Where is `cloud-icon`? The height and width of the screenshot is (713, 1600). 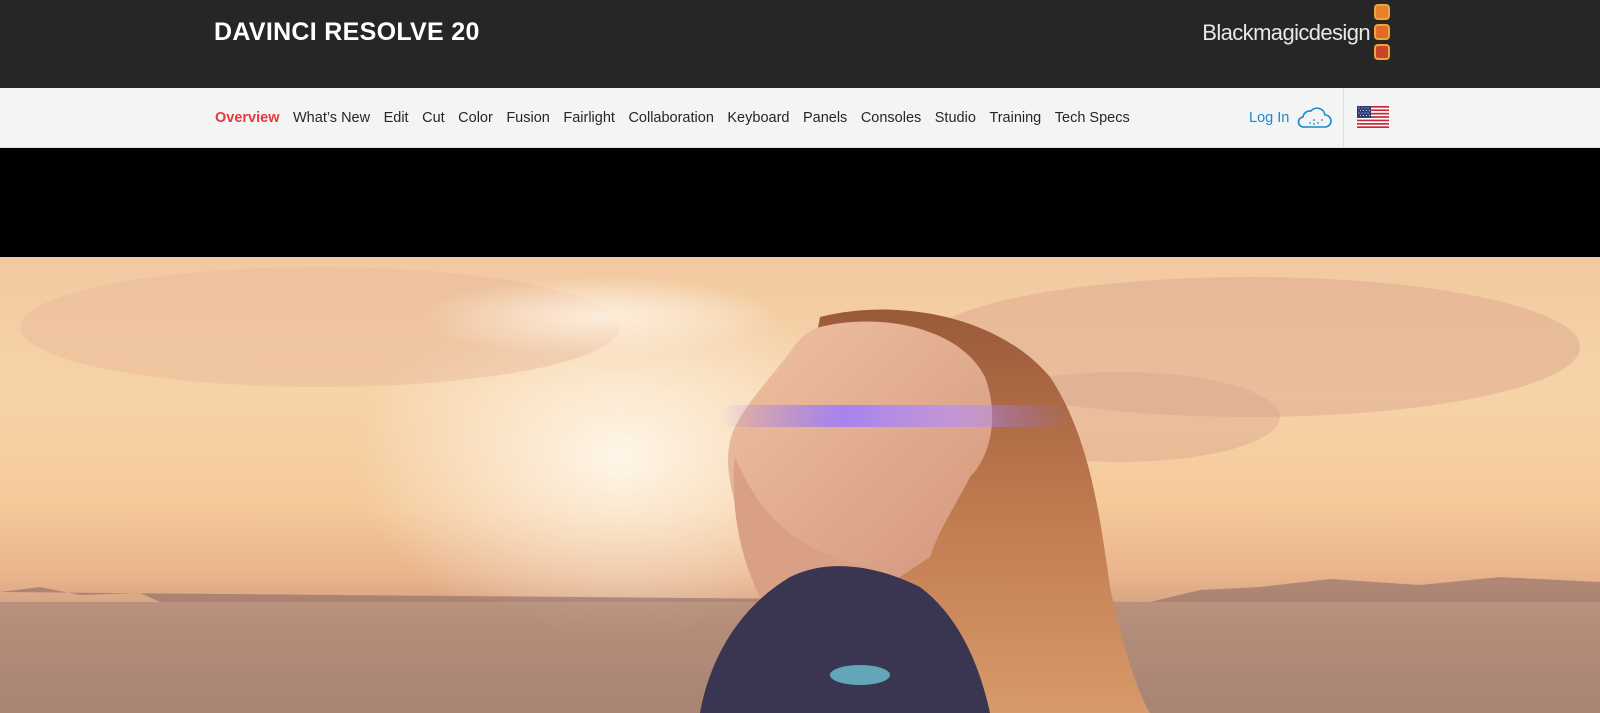 cloud-icon is located at coordinates (1315, 117).